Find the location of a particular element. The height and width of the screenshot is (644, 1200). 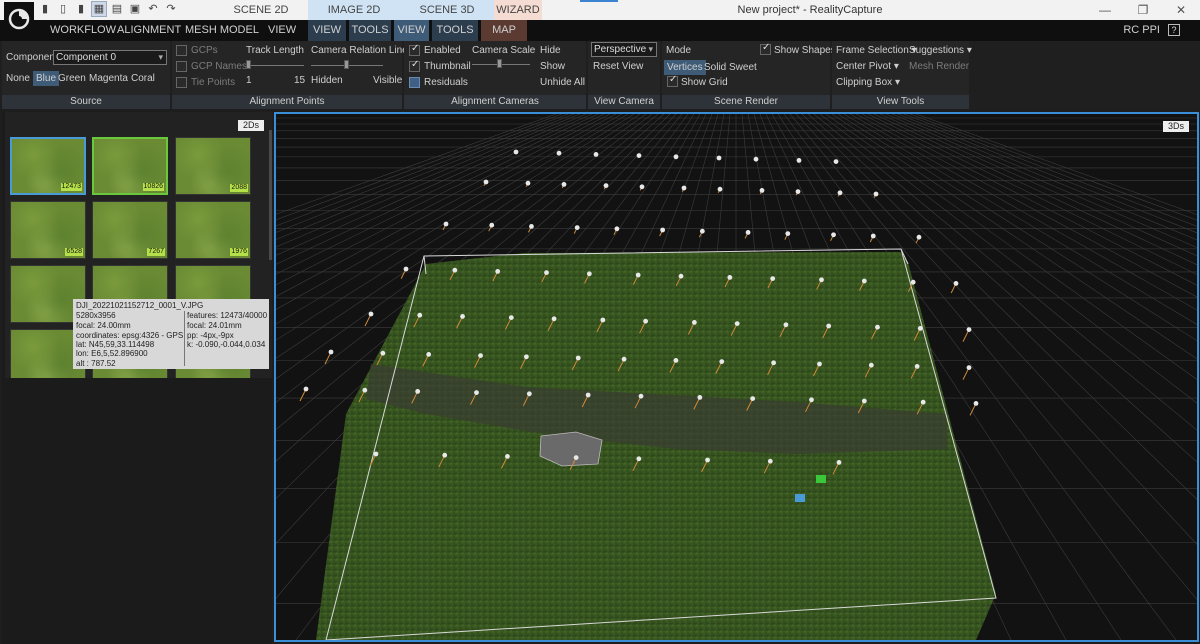

layout-1-icon: ▮ is located at coordinates (45, 9).